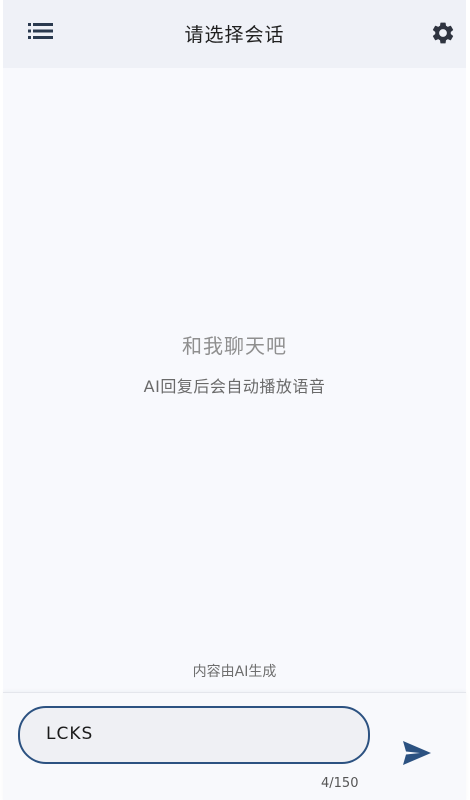 The image size is (470, 800). Describe the element at coordinates (340, 783) in the screenshot. I see `char-counter: 4/150` at that location.